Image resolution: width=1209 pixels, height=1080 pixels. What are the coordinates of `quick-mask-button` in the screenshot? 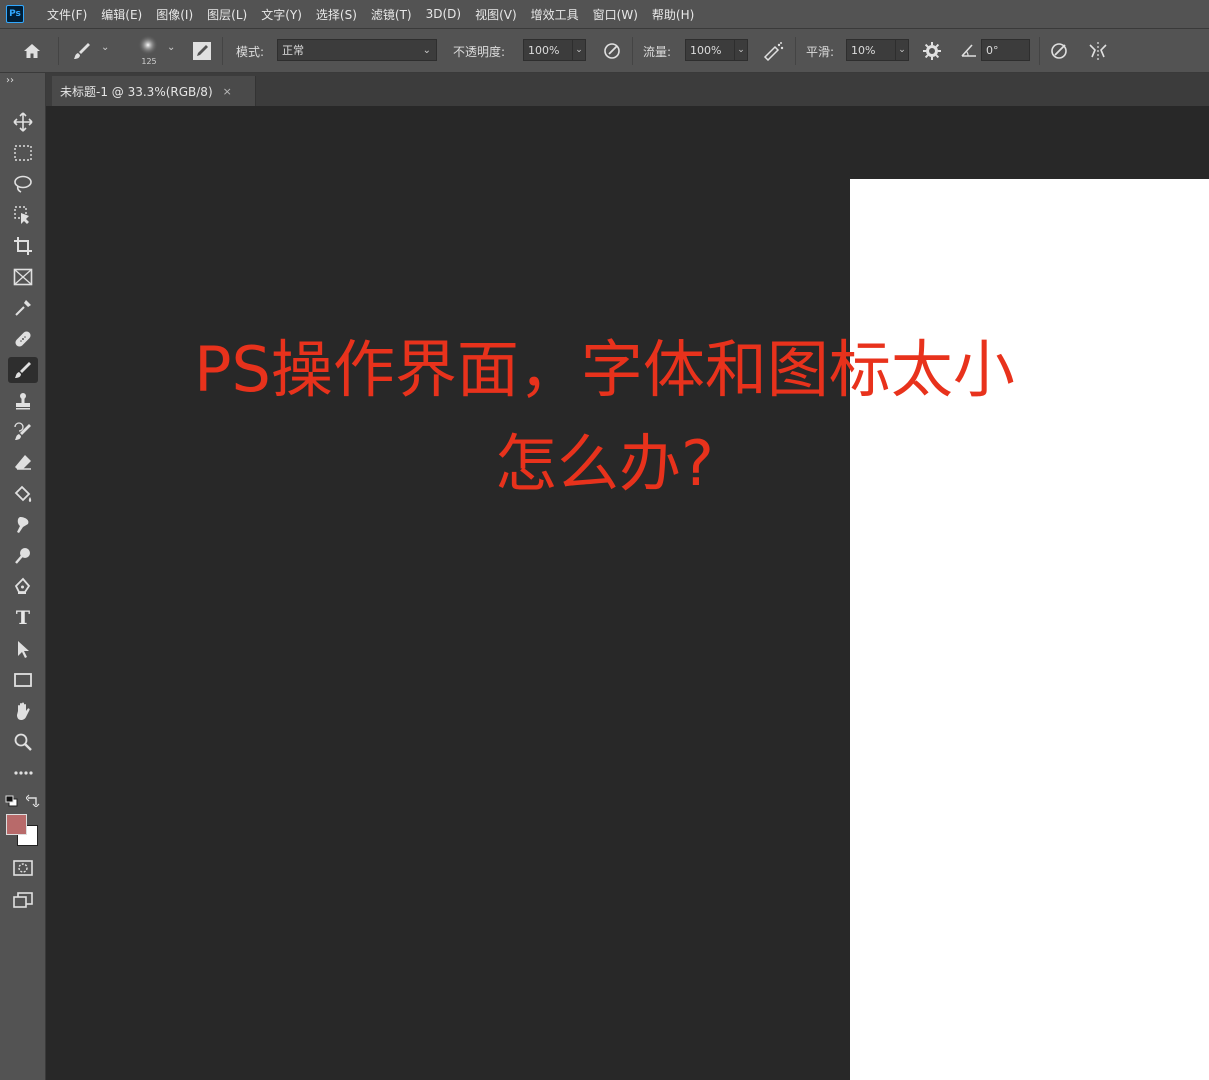 It's located at (23, 868).